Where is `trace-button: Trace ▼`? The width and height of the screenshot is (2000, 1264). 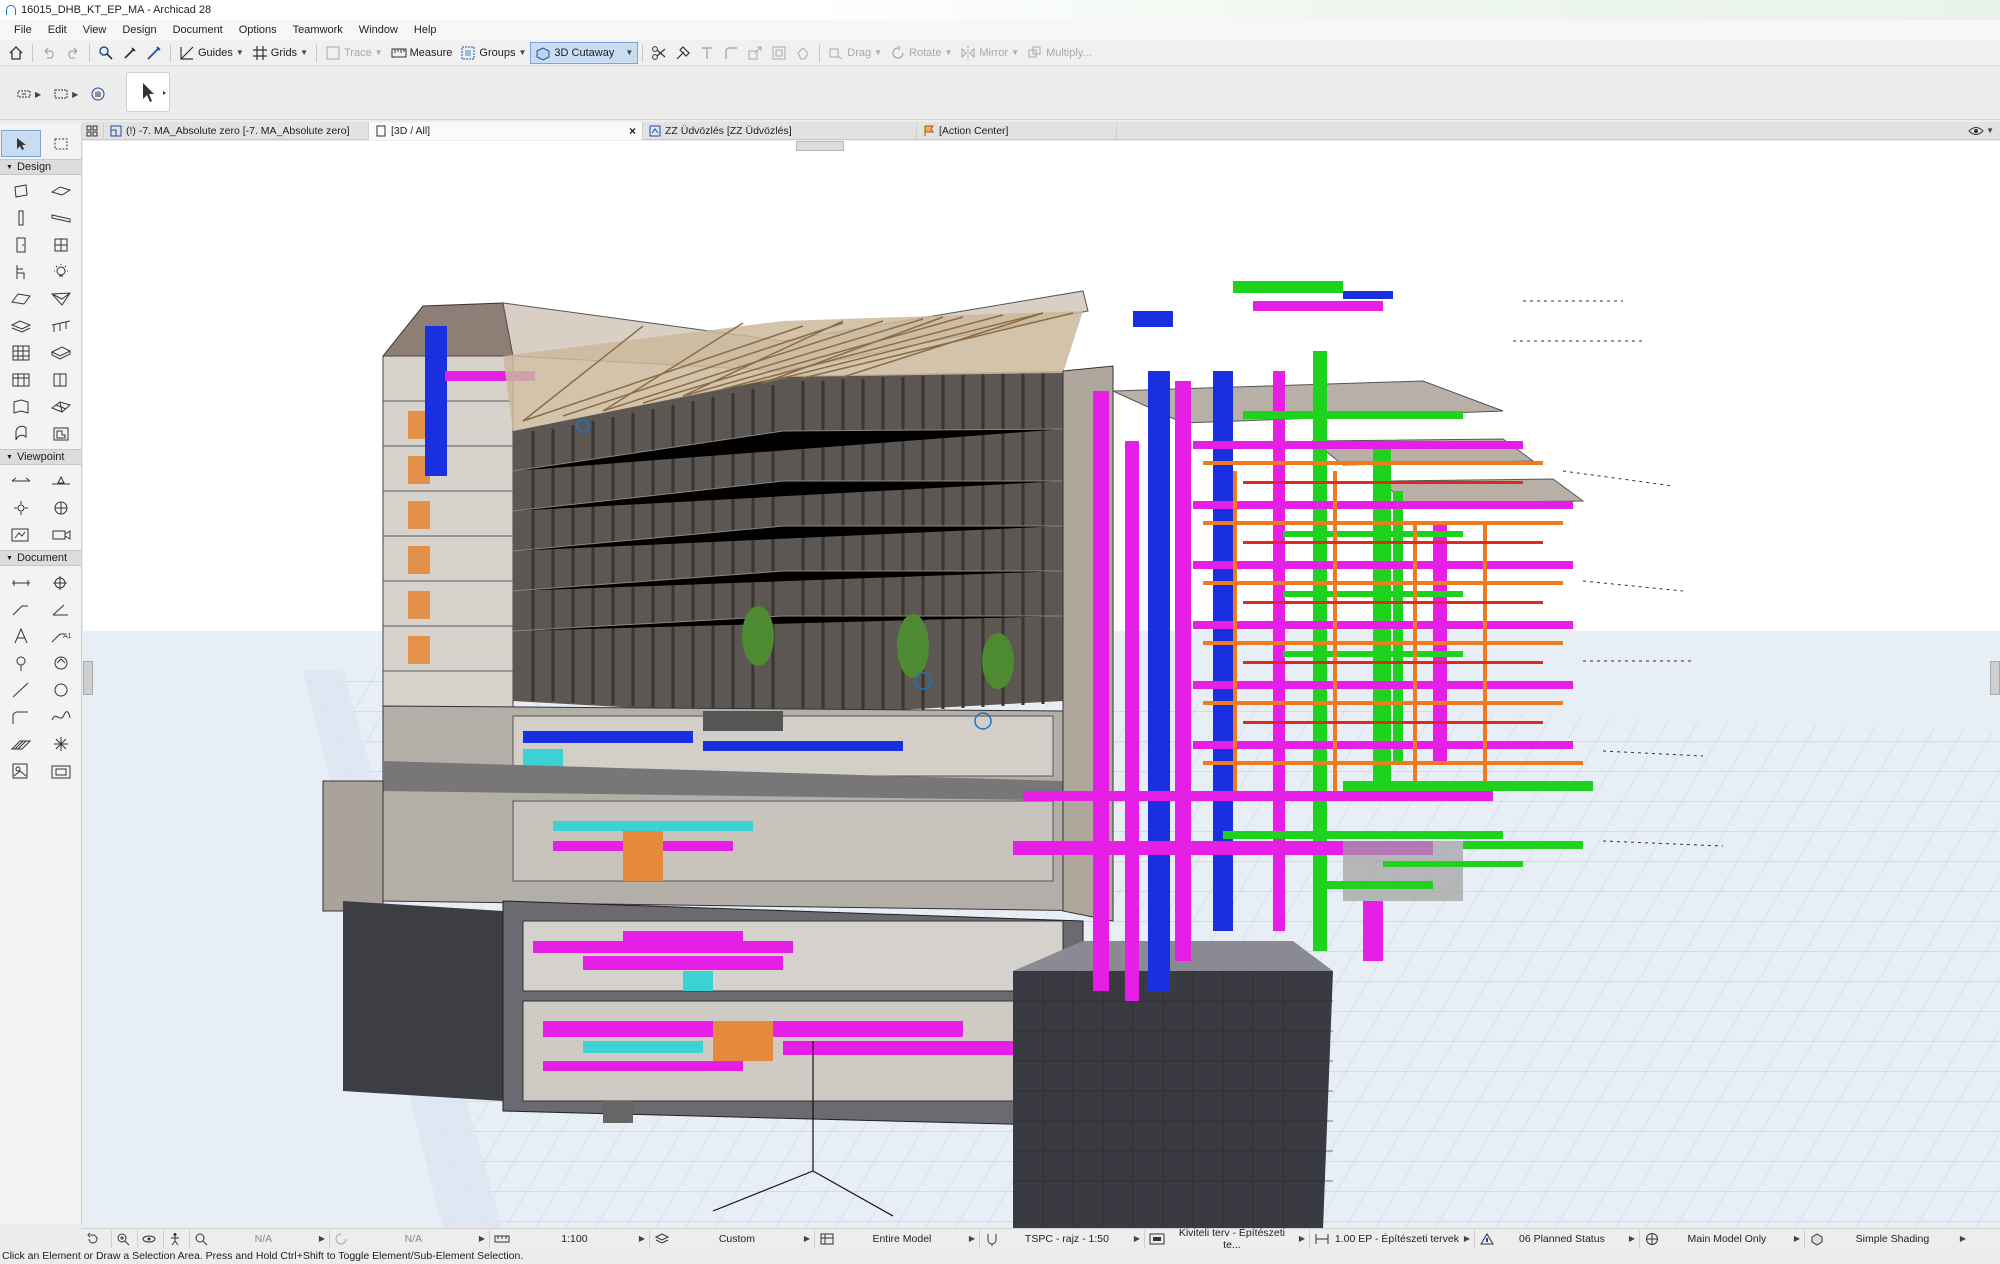
trace-button: Trace ▼ is located at coordinates (354, 53).